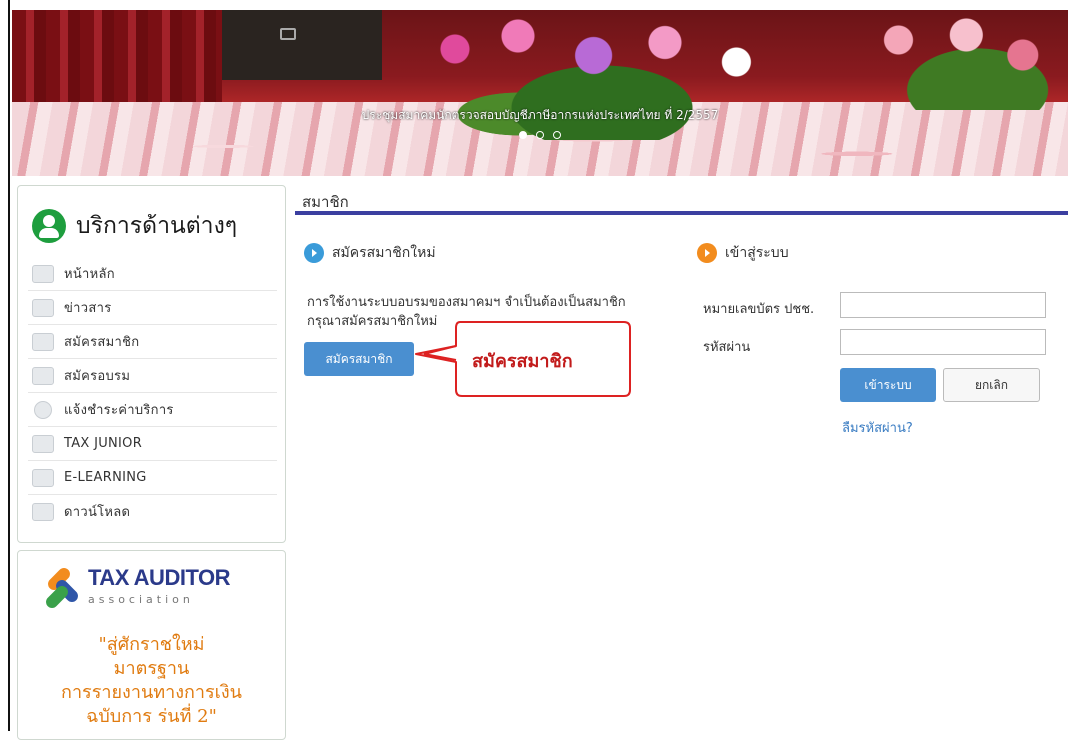  Describe the element at coordinates (159, 577) in the screenshot. I see `logo-title: TAX AUDITOR` at that location.